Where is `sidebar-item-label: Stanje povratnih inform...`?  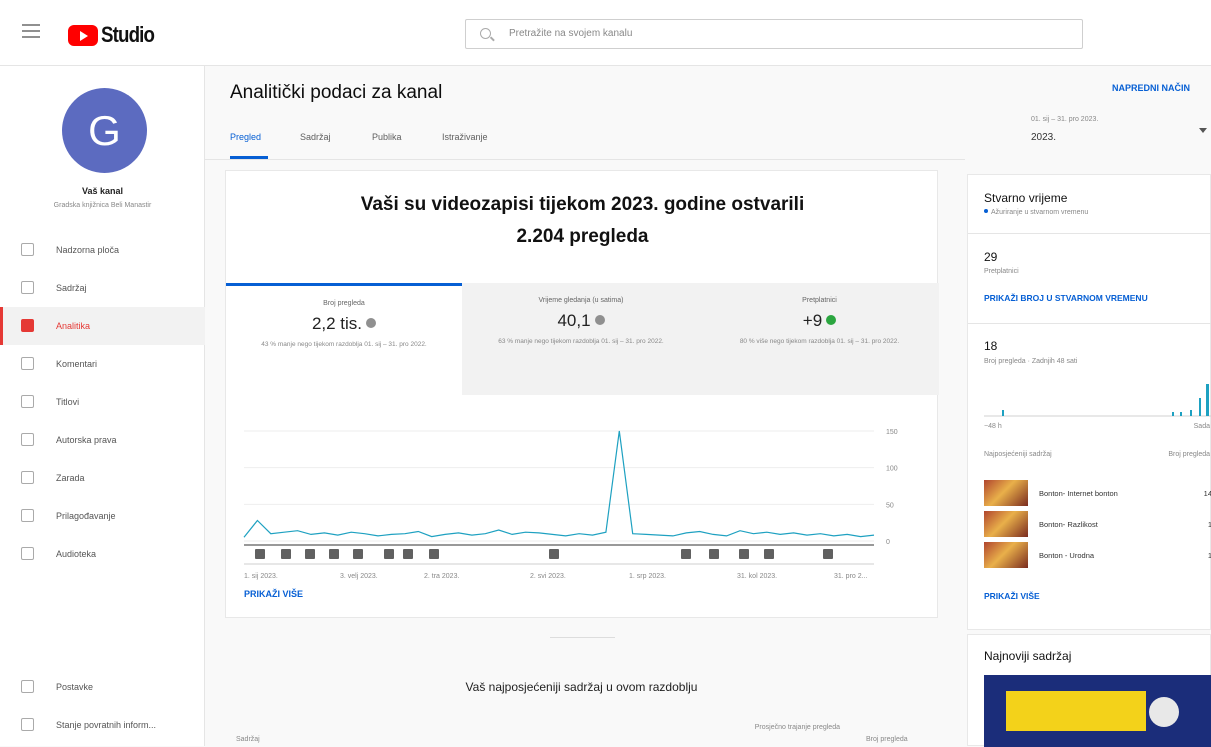 sidebar-item-label: Stanje povratnih inform... is located at coordinates (106, 725).